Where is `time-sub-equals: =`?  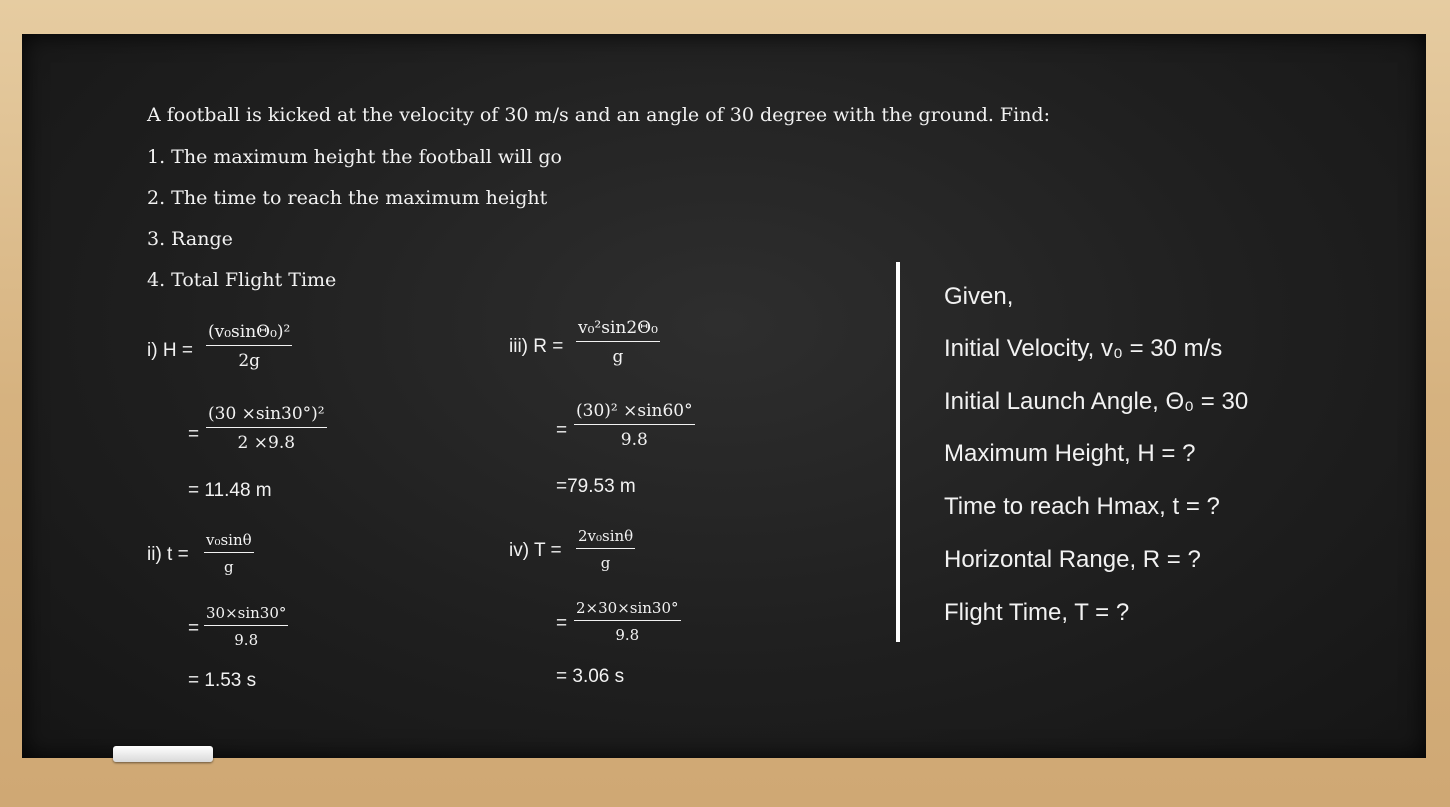 time-sub-equals: = is located at coordinates (194, 628).